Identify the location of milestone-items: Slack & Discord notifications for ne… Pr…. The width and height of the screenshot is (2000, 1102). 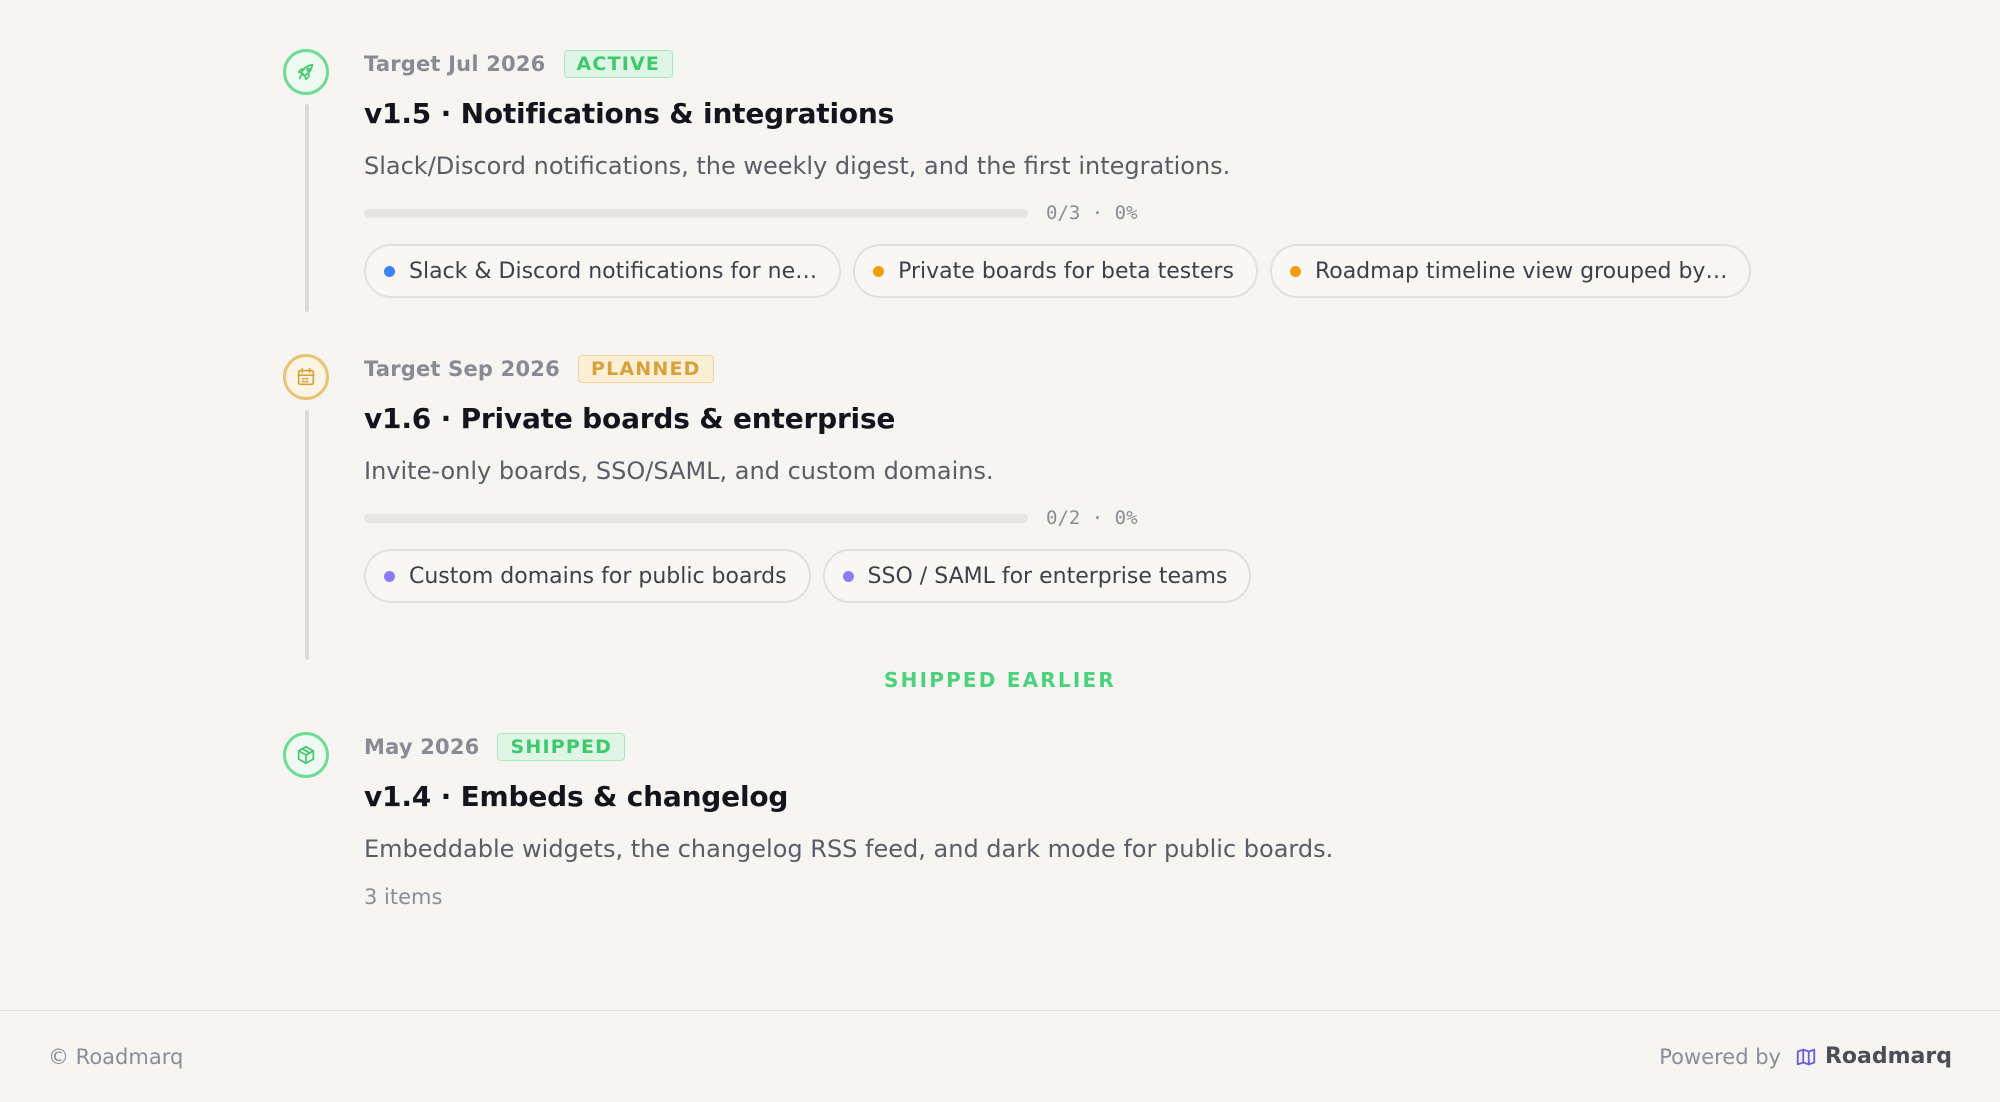
(1058, 271).